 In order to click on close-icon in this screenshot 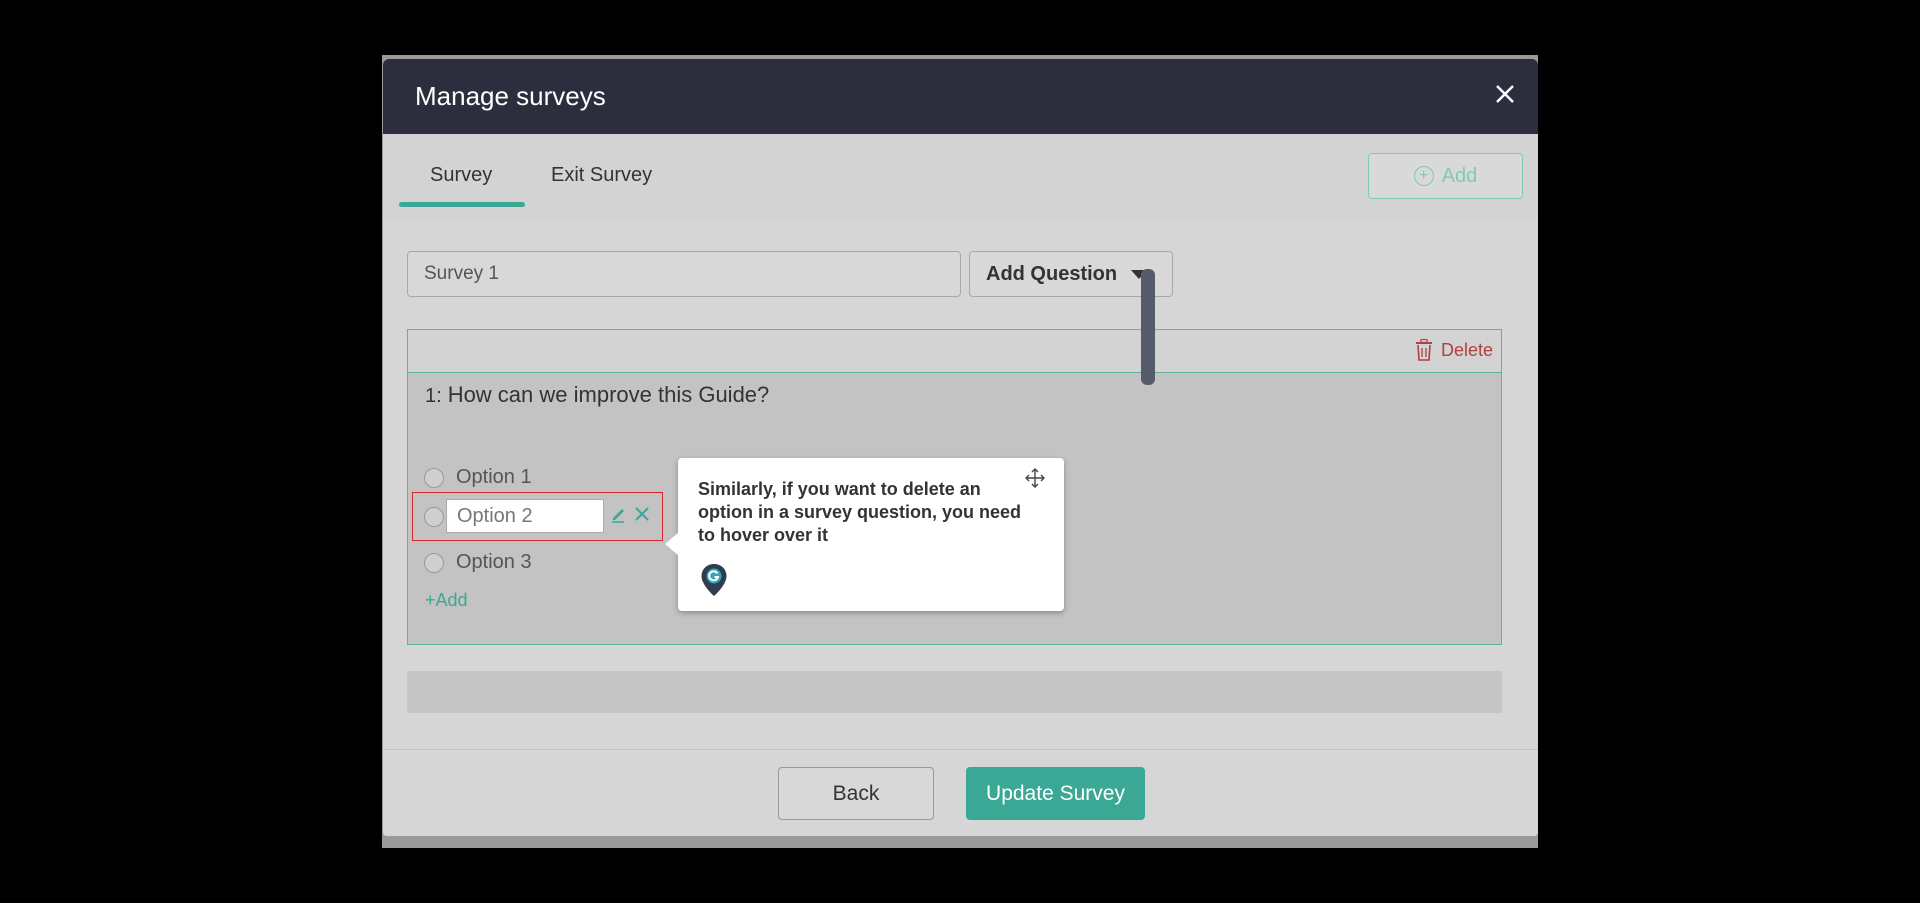, I will do `click(1505, 94)`.